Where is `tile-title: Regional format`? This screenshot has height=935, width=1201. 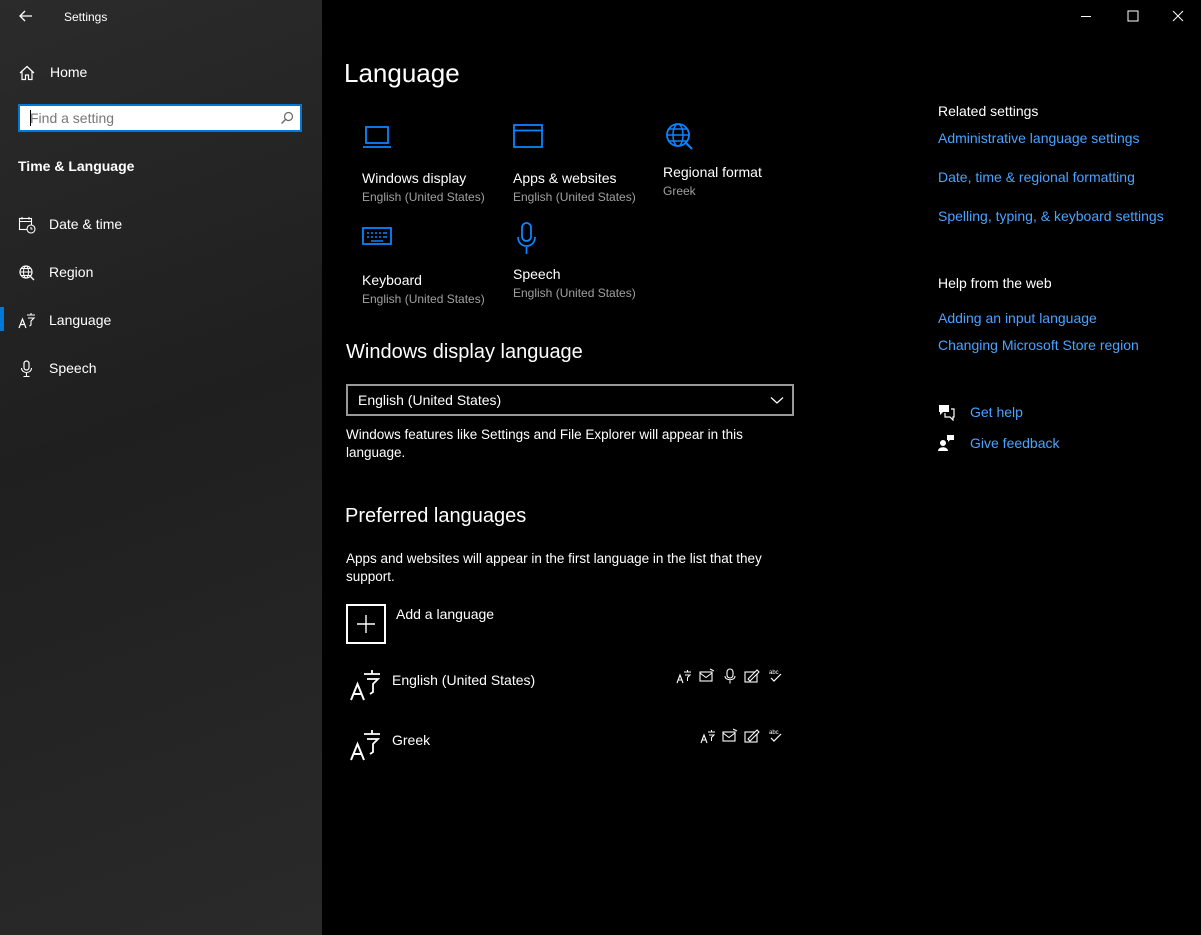
tile-title: Regional format is located at coordinates (712, 172).